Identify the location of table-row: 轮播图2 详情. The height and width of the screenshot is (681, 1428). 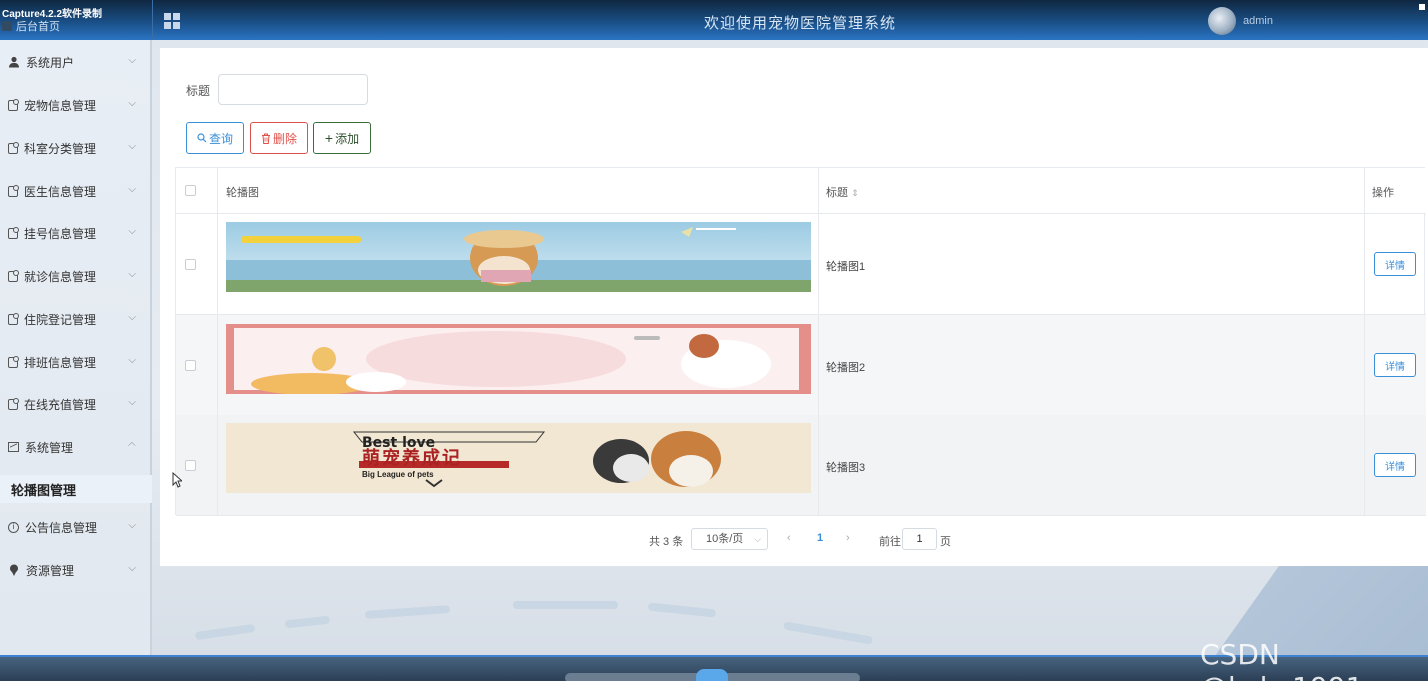
(801, 365).